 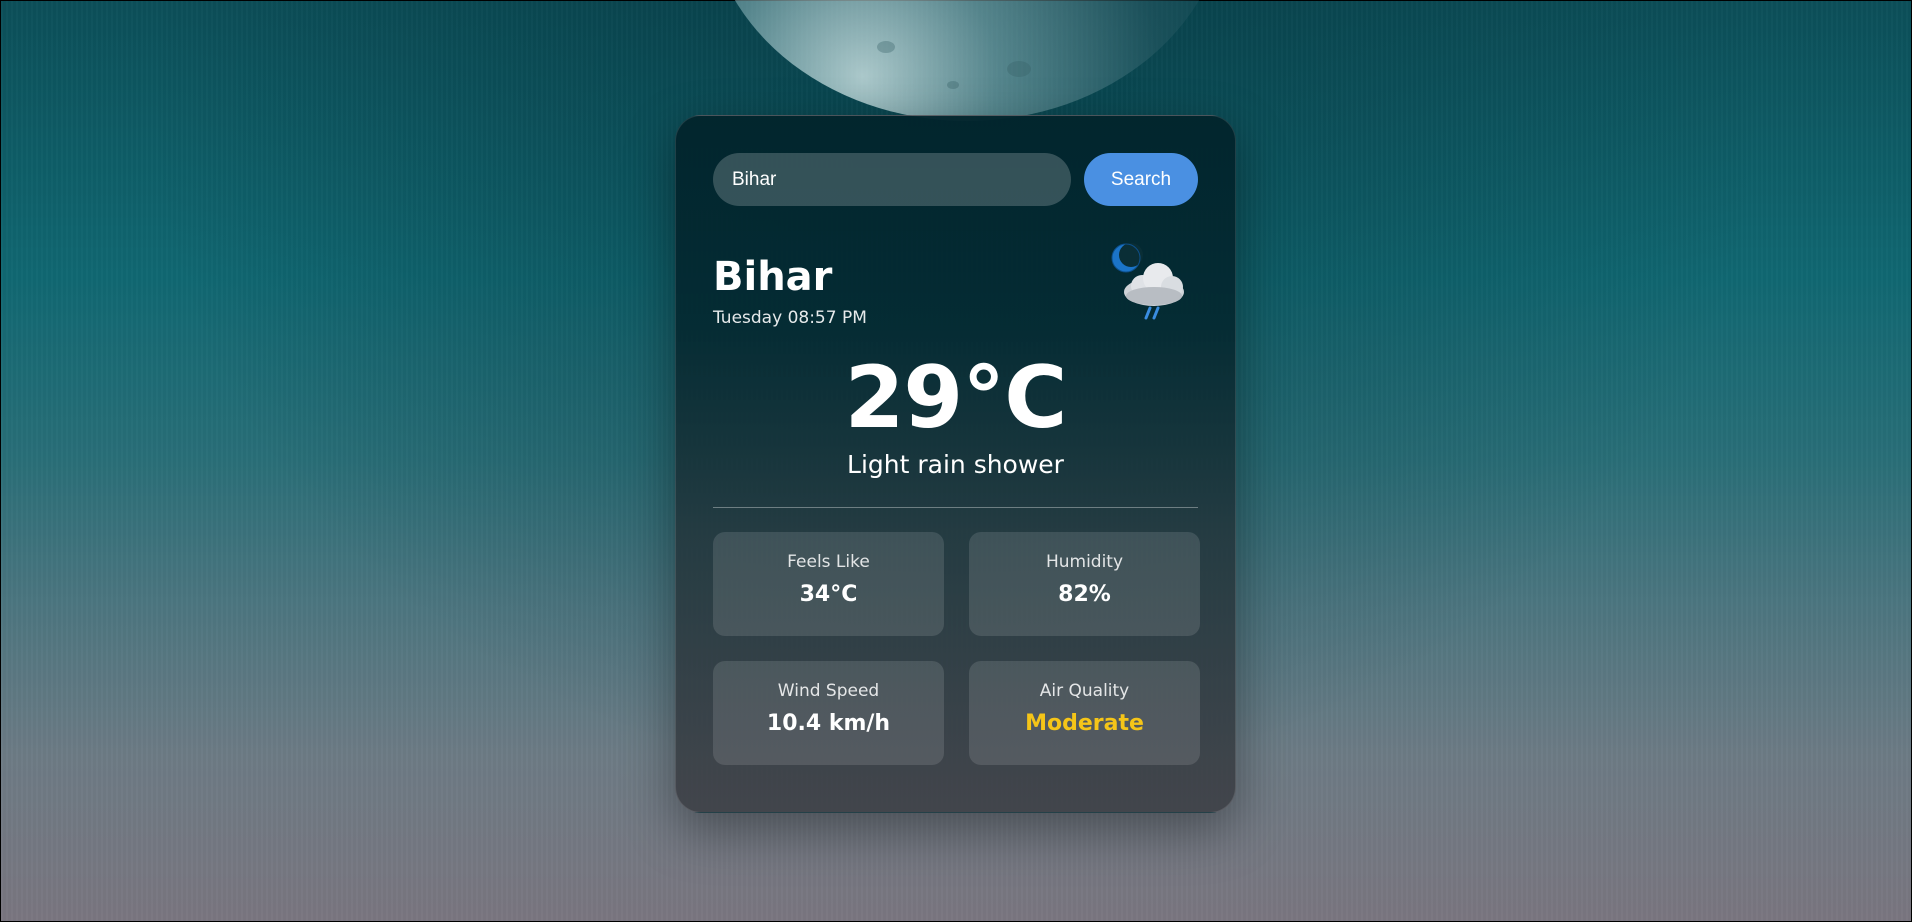 What do you see at coordinates (967, 60) in the screenshot?
I see `moon-background` at bounding box center [967, 60].